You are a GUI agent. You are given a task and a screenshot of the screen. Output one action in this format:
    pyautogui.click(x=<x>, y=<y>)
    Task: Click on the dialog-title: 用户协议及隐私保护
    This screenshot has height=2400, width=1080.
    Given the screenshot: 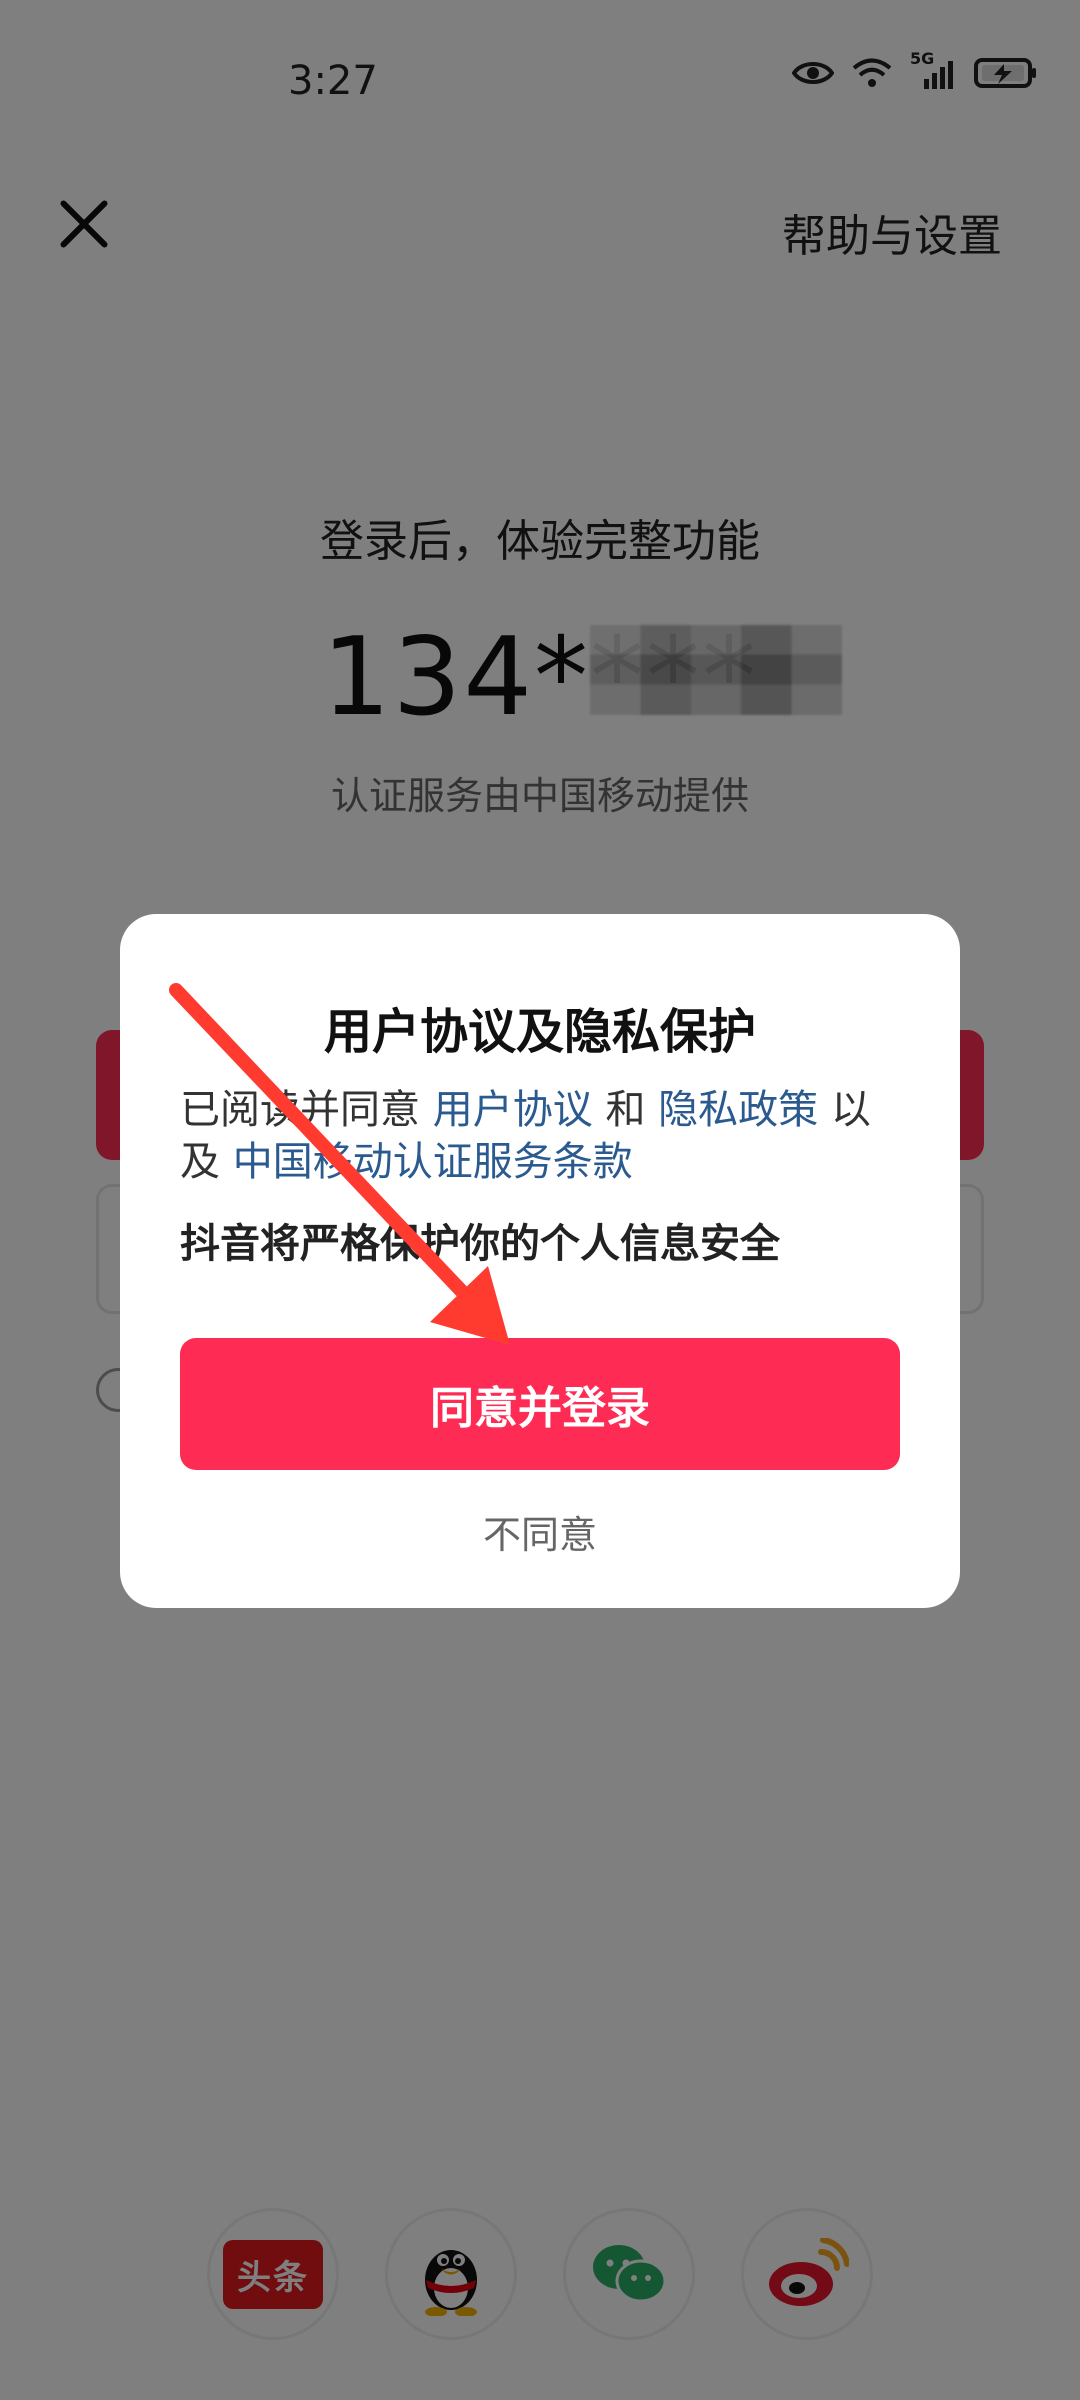 What is the action you would take?
    pyautogui.click(x=539, y=1032)
    